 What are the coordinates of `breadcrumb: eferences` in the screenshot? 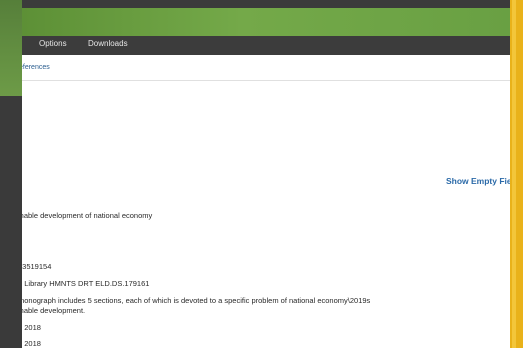 It's located at (266, 68).